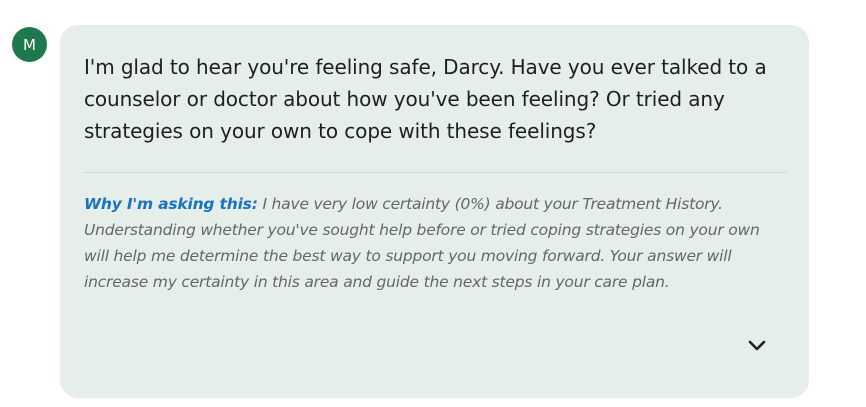 The width and height of the screenshot is (866, 407). I want to click on why-asking-label: Why I'm asking this:, so click(171, 204).